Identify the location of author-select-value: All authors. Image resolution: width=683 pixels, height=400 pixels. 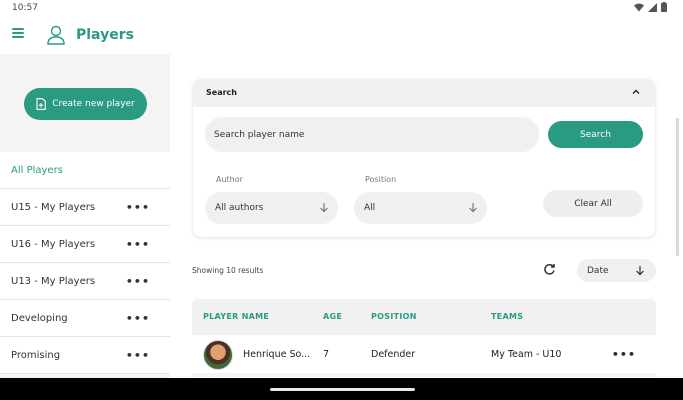
(239, 208).